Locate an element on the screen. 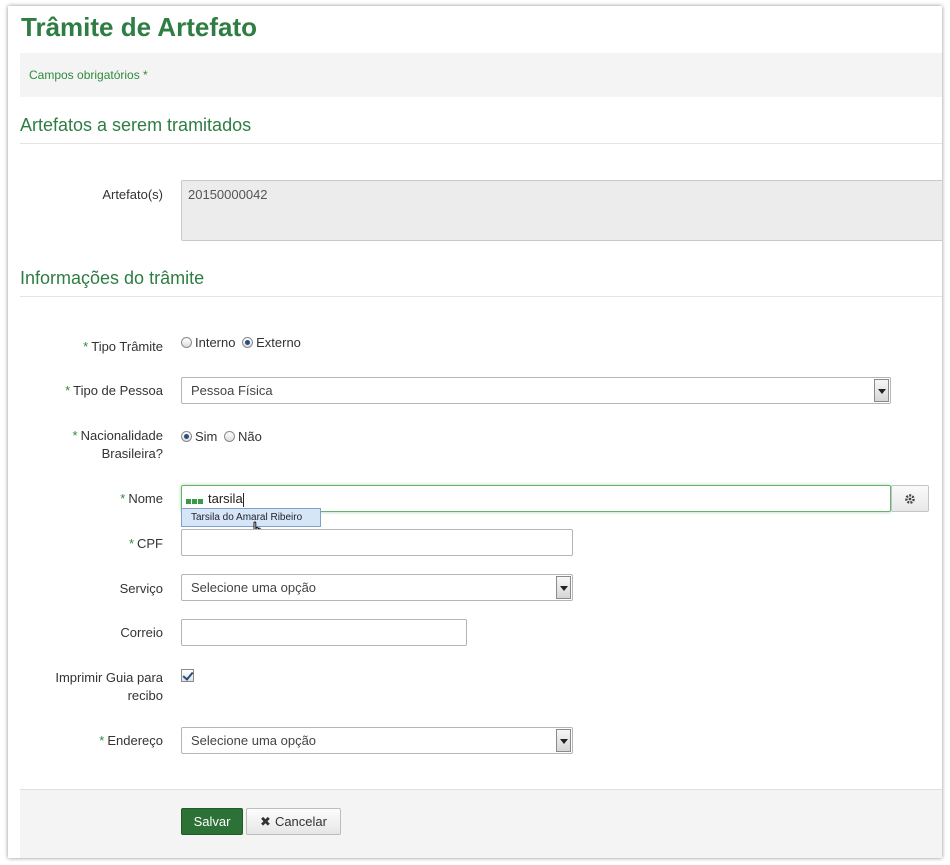 The height and width of the screenshot is (865, 950). nome-value: tarsila is located at coordinates (225, 498).